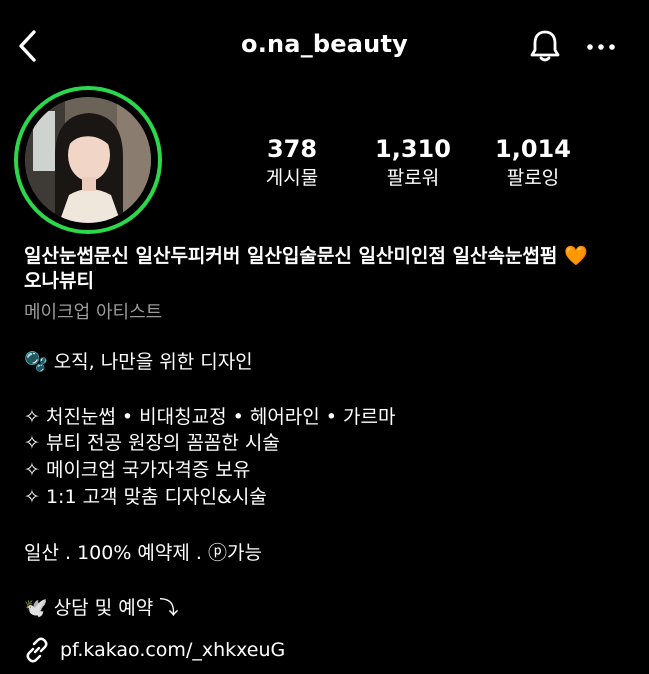 This screenshot has width=649, height=674. I want to click on stat-posts: 378 게시물, so click(292, 162).